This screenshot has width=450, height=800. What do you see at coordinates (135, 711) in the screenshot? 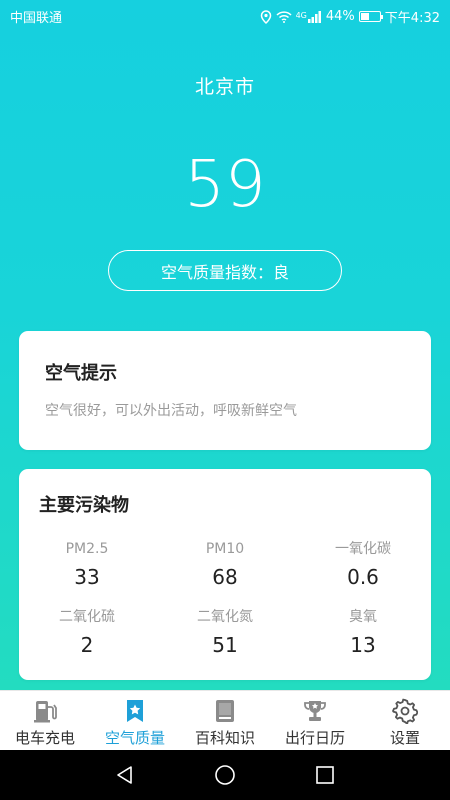
I see `bookmark-star-icon` at bounding box center [135, 711].